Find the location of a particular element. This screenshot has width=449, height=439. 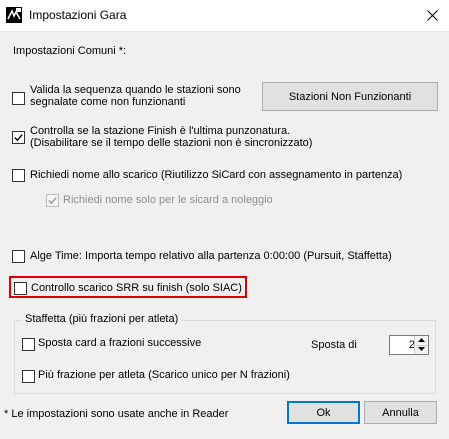

sposta-card-label: Sposta card a frazioni successive is located at coordinates (120, 343).